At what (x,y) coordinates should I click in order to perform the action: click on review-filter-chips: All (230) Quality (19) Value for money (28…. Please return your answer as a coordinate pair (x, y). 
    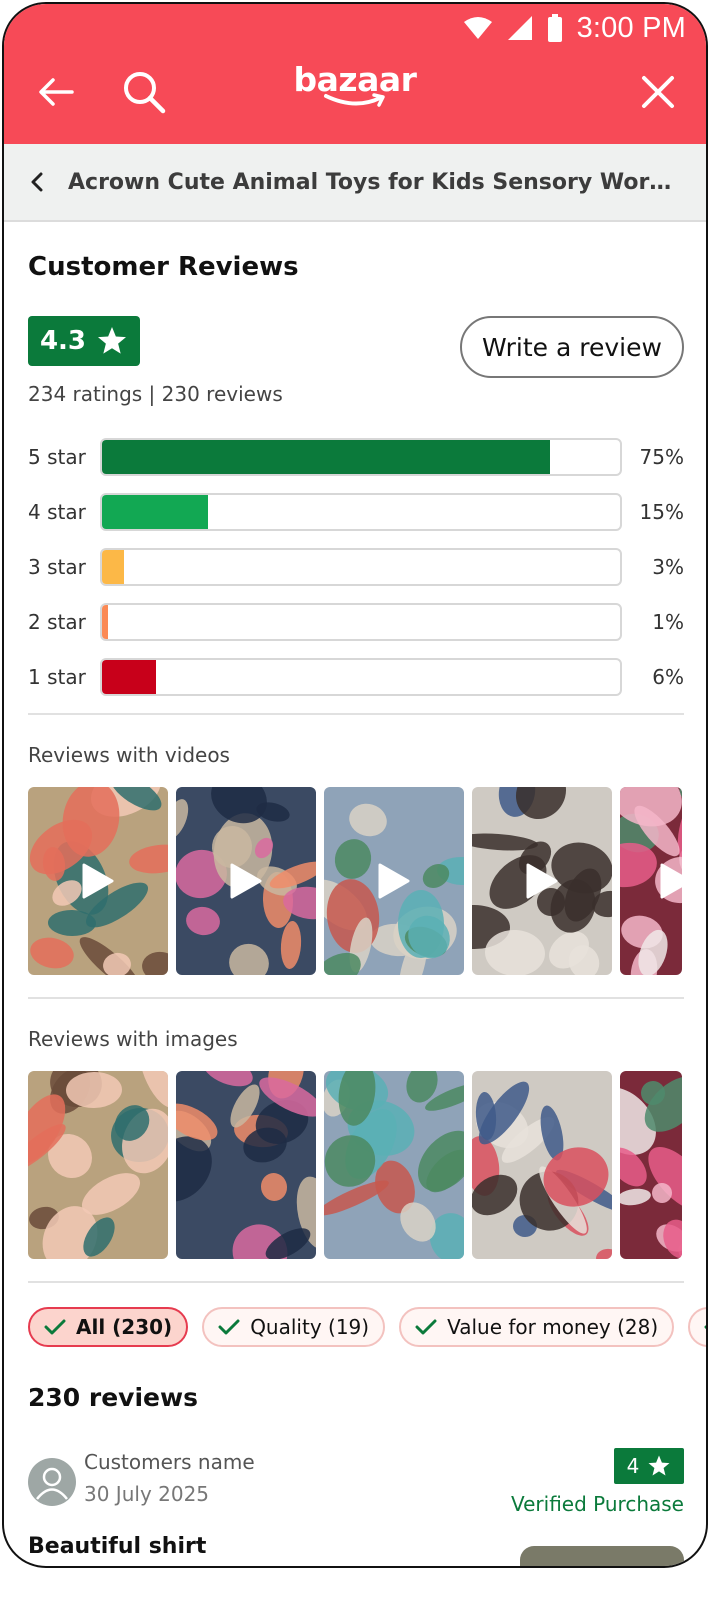
    Looking at the image, I should click on (367, 1327).